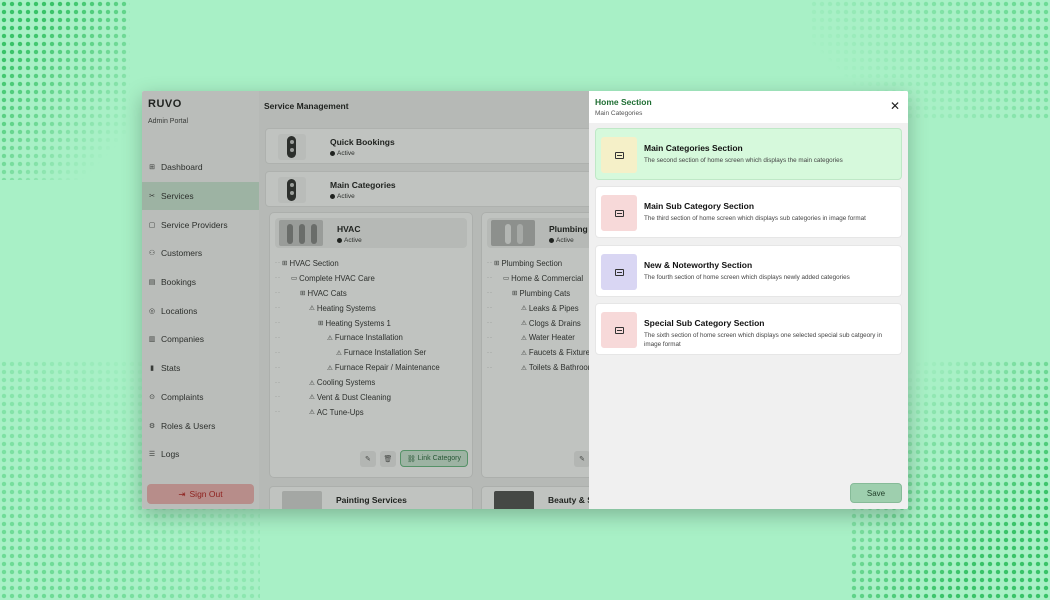  What do you see at coordinates (693, 148) in the screenshot?
I see `section-title: Main Categories Section` at bounding box center [693, 148].